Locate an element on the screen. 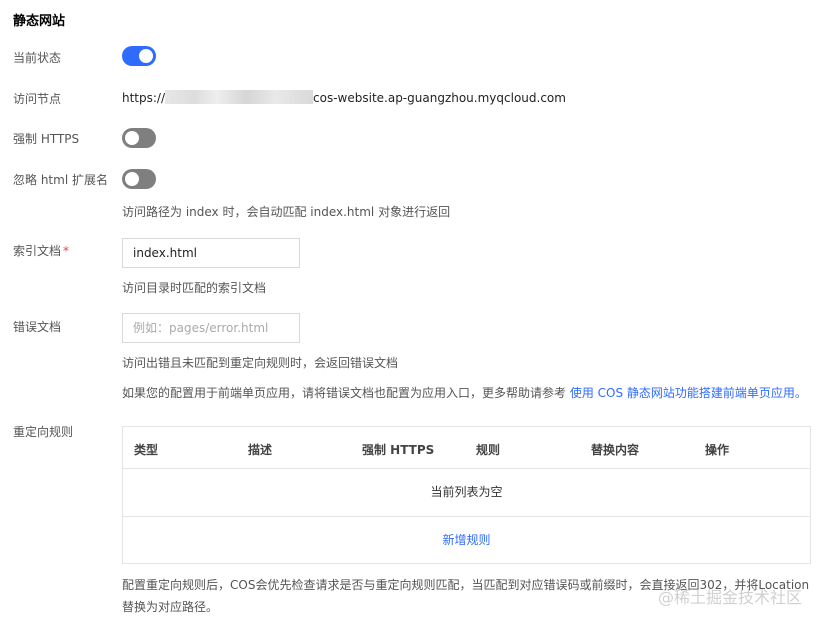 The image size is (818, 622). page-title: 静态网站 is located at coordinates (39, 21).